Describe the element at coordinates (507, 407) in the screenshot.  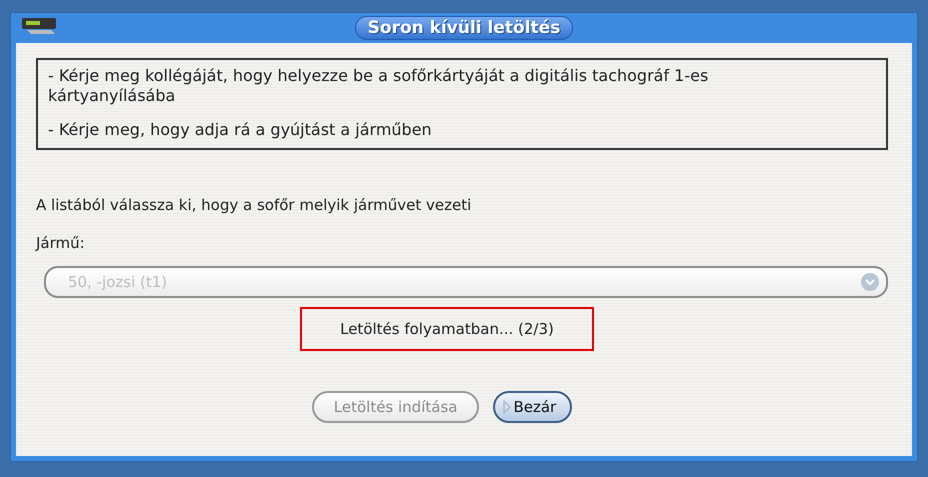
I see `play-icon` at that location.